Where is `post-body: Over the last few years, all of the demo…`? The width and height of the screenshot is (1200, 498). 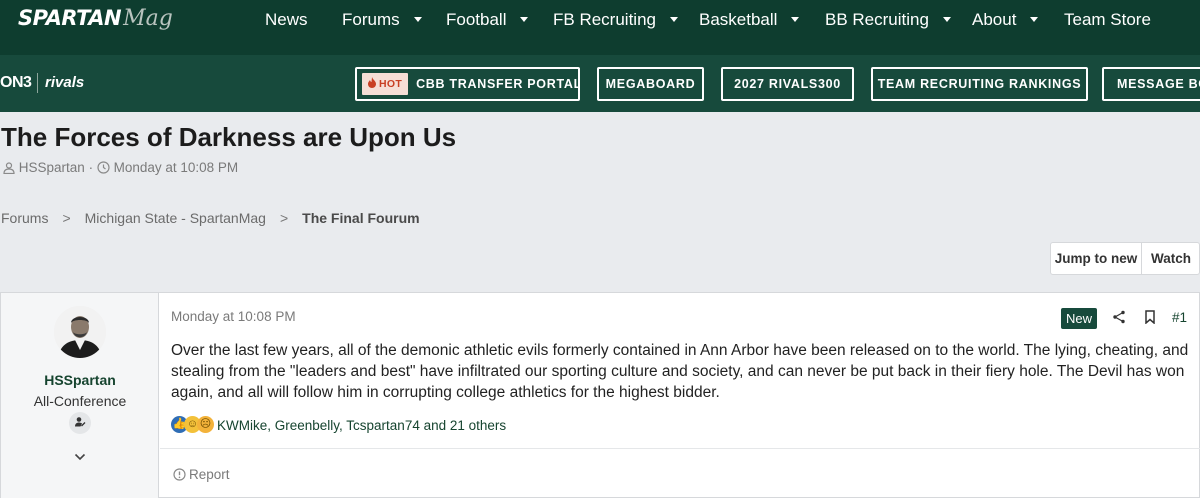
post-body: Over the last few years, all of the demo… is located at coordinates (680, 371).